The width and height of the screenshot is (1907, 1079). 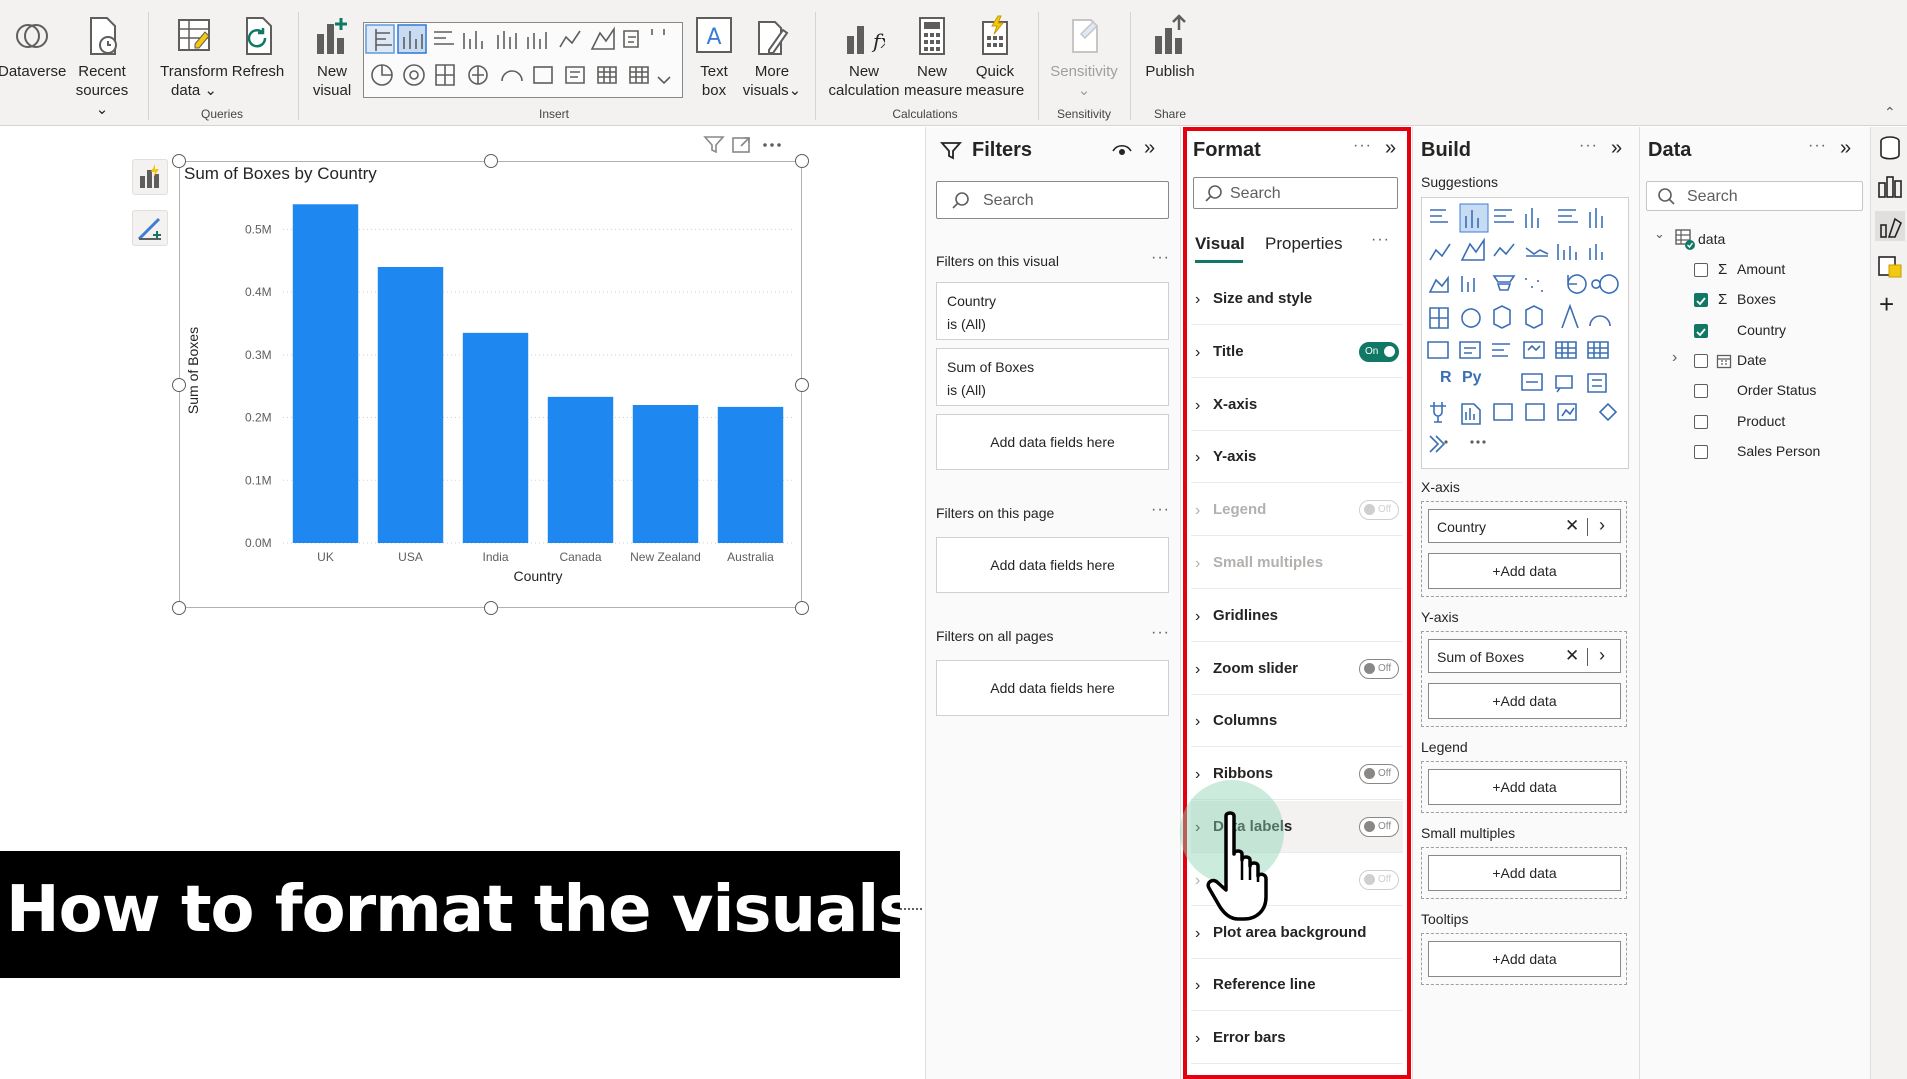 I want to click on bookmarks-pane-icon, so click(x=1890, y=266).